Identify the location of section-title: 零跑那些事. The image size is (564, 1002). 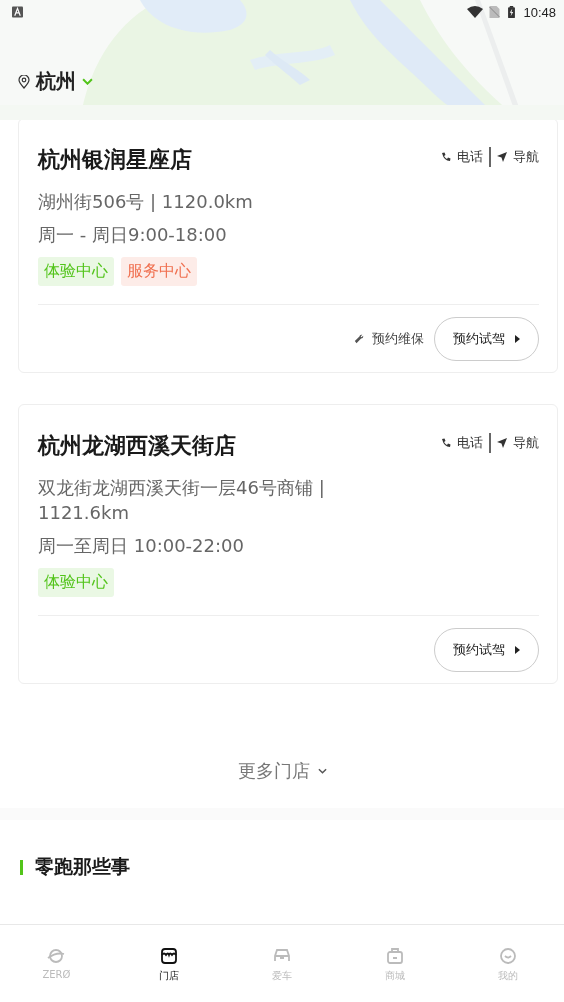
(82, 866).